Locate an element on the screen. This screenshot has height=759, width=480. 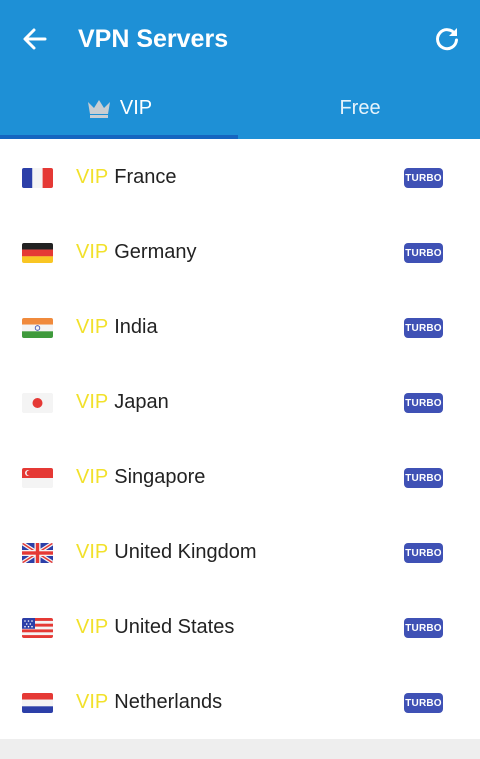
country-name: India is located at coordinates (136, 327).